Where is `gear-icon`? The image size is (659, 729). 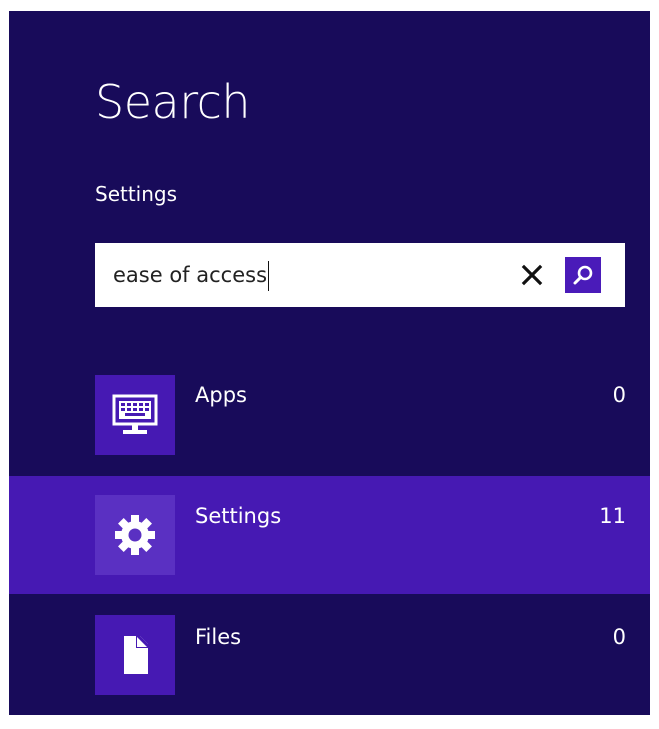
gear-icon is located at coordinates (135, 535).